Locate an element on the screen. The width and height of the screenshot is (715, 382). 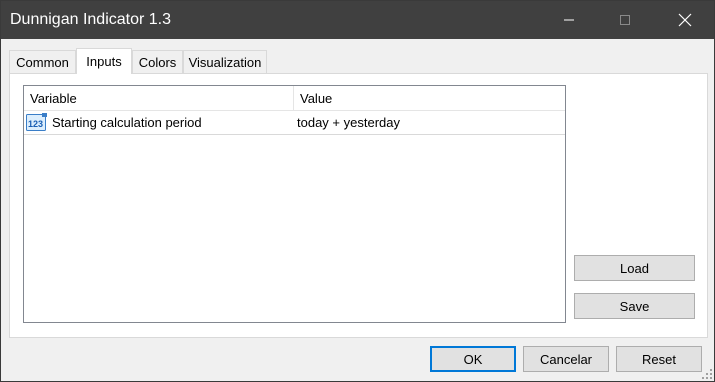
minimize-button is located at coordinates (569, 20).